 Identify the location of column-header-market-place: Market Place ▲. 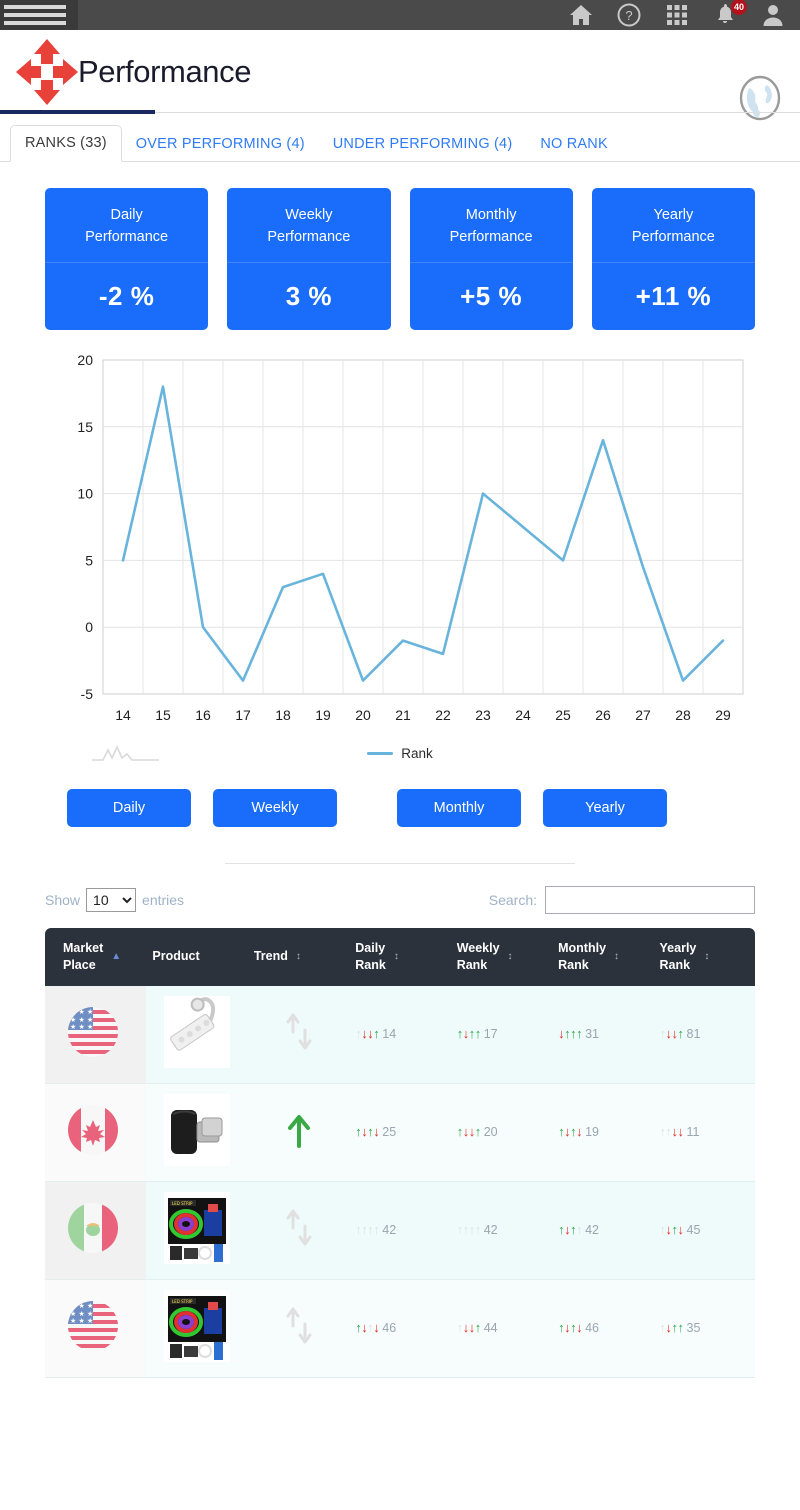
(96, 957).